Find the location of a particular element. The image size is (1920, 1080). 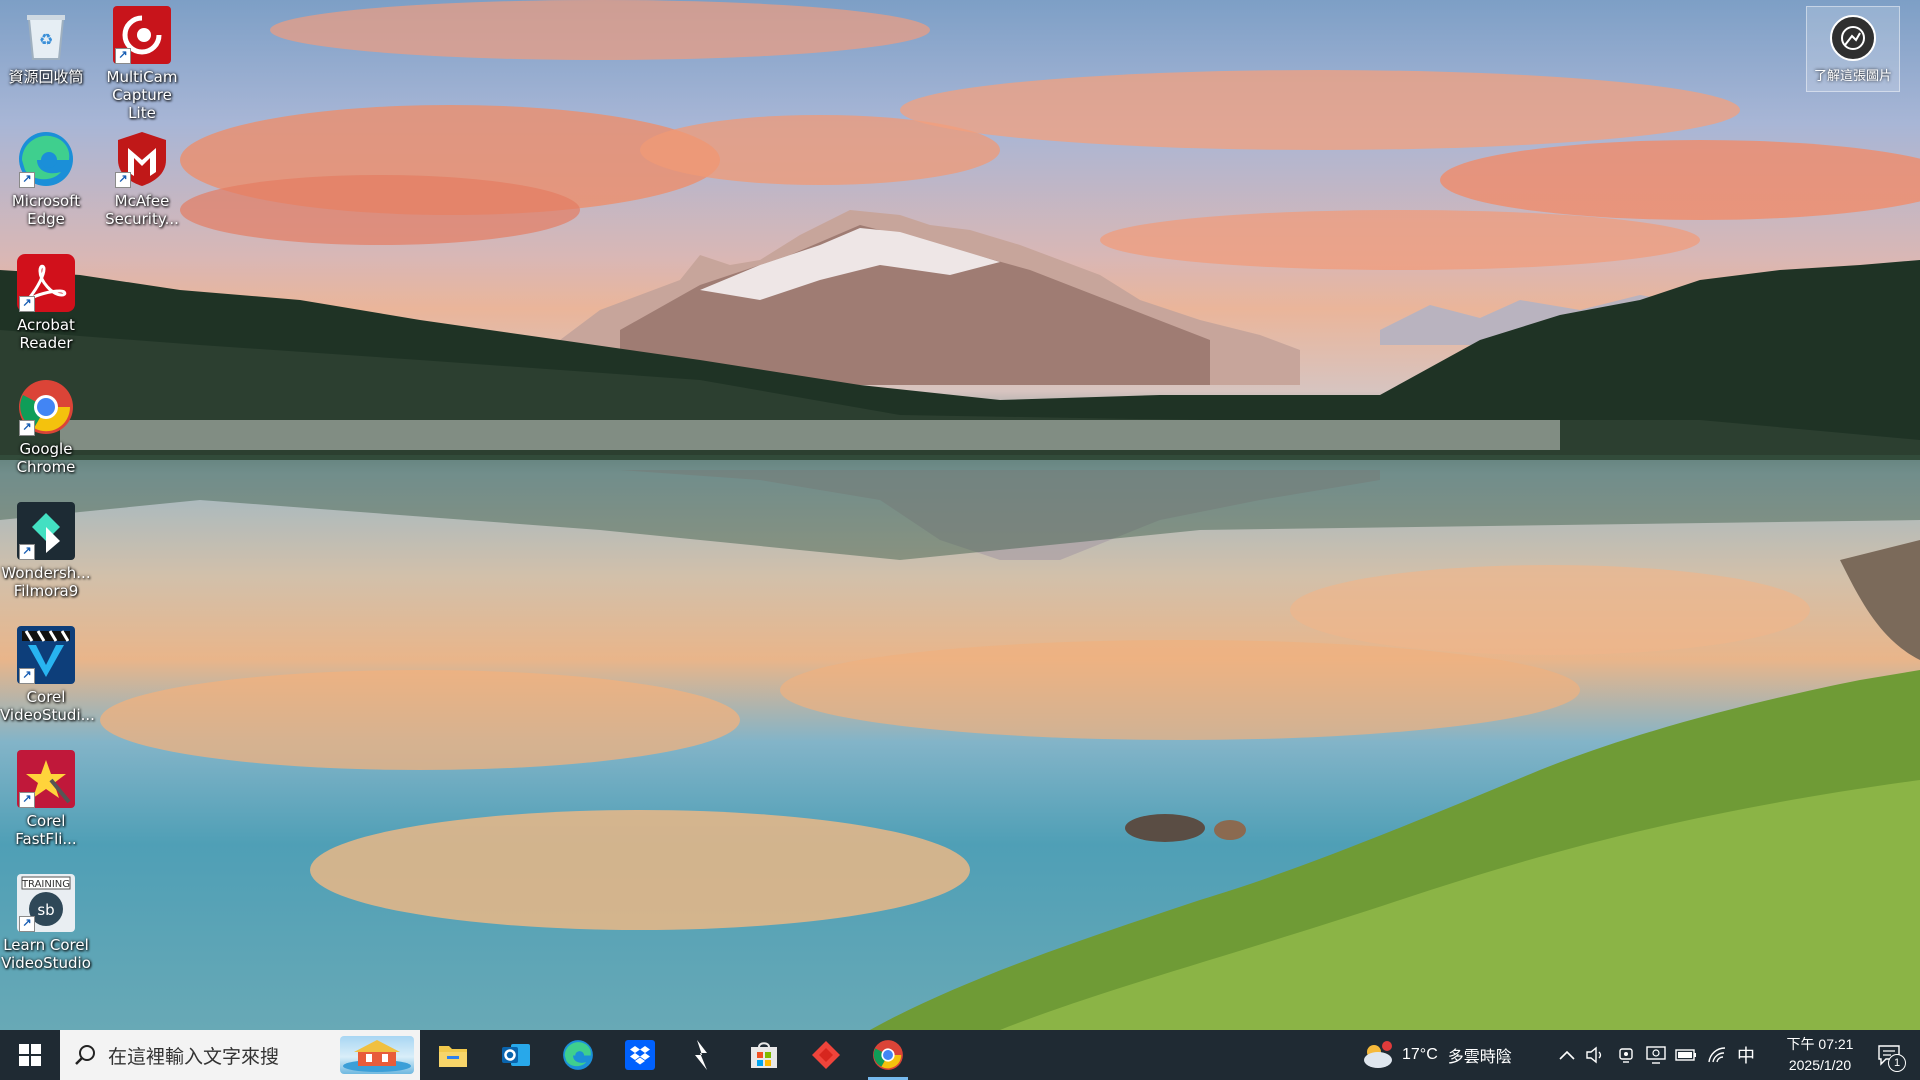

battery-icon is located at coordinates (1685, 1055).